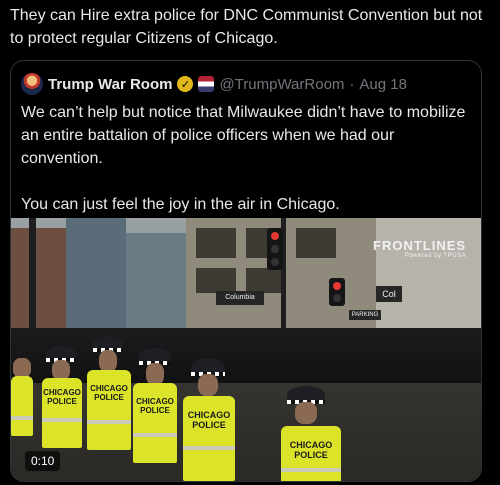 The height and width of the screenshot is (485, 500). Describe the element at coordinates (240, 298) in the screenshot. I see `store-sign: Columbia` at that location.